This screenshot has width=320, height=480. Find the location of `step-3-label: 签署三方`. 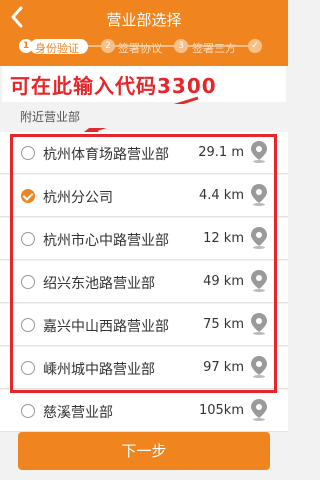

step-3-label: 签署三方 is located at coordinates (214, 48).